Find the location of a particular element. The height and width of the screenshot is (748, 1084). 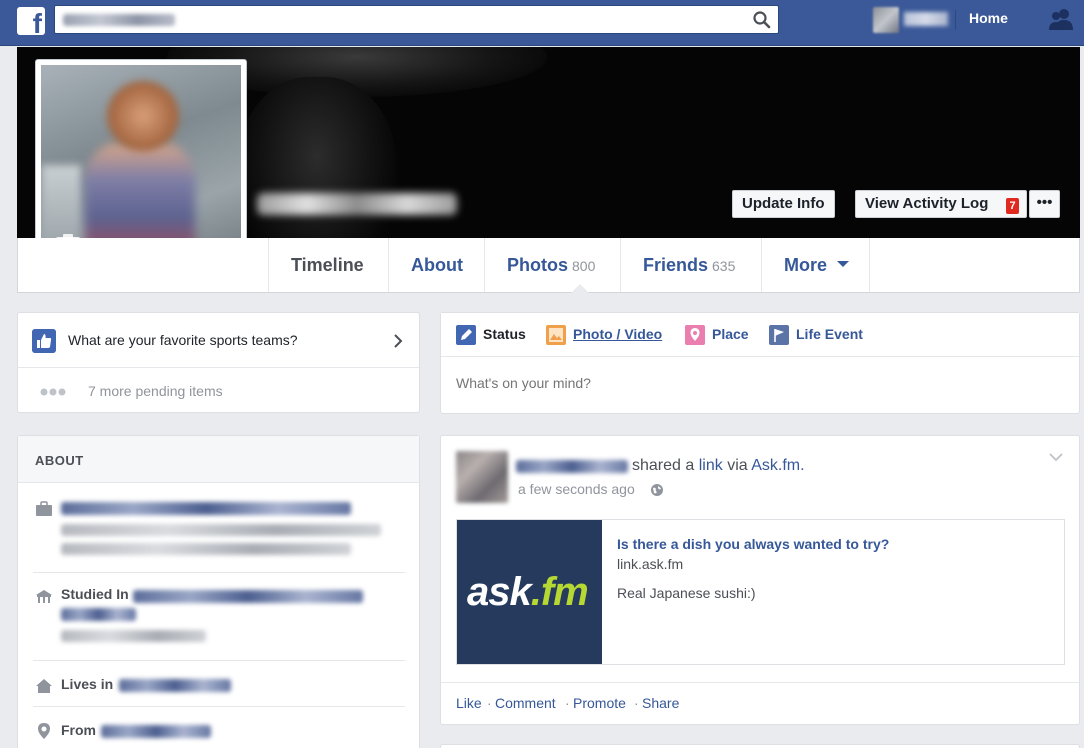

comment-link: Comment is located at coordinates (525, 703).